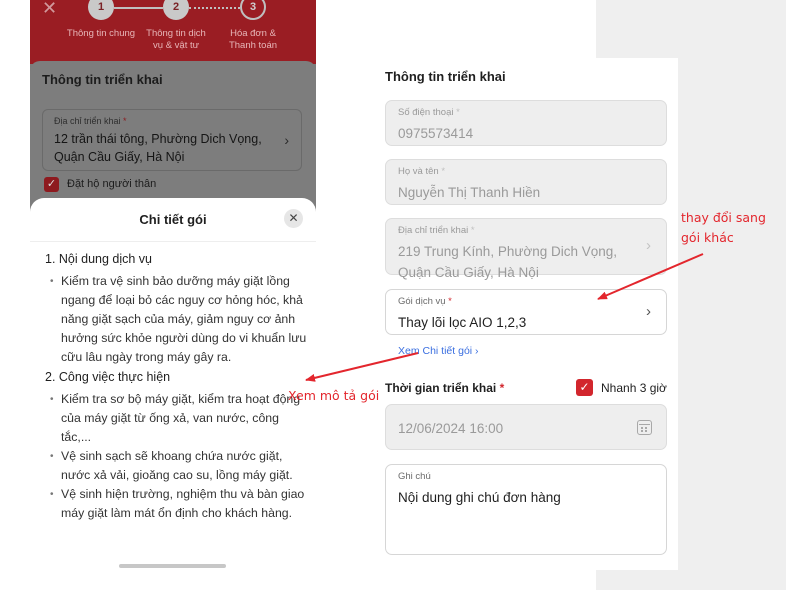 The width and height of the screenshot is (786, 590). I want to click on step-3-label: Hóa đơn & Thanh toán, so click(253, 39).